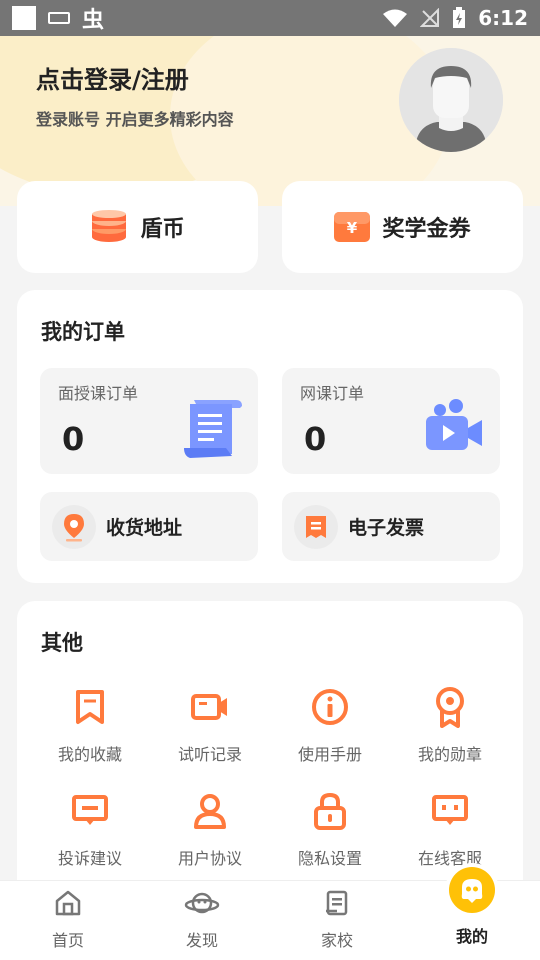 This screenshot has width=540, height=960. Describe the element at coordinates (209, 754) in the screenshot. I see `trial-records-label: 试听记录` at that location.